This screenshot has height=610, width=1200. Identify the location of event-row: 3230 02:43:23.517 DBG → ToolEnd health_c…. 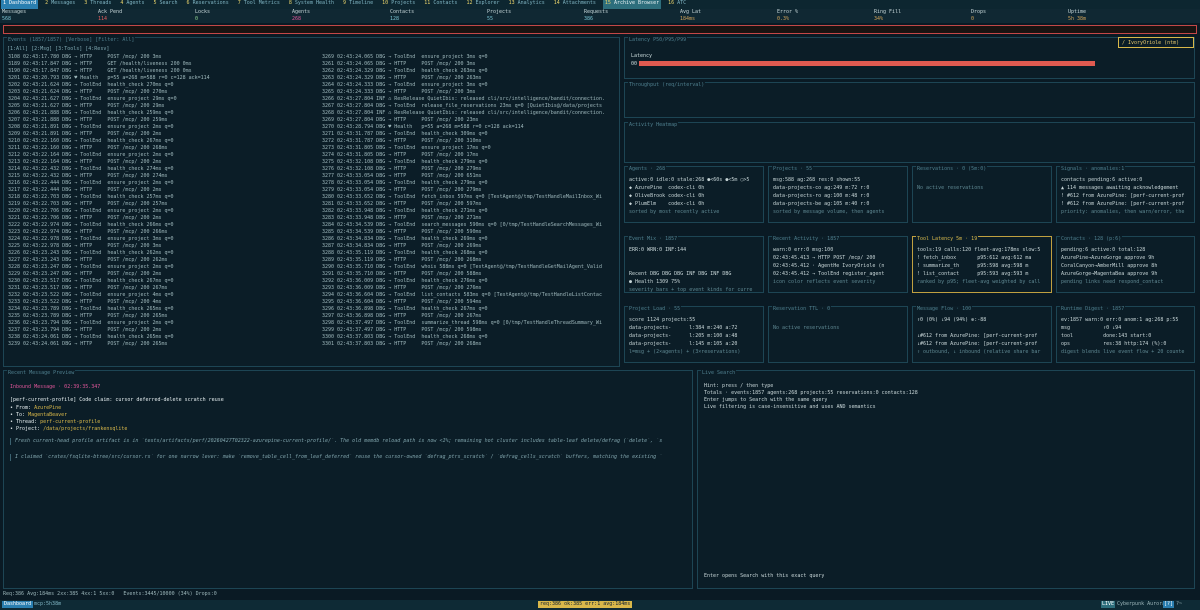
(162, 281).